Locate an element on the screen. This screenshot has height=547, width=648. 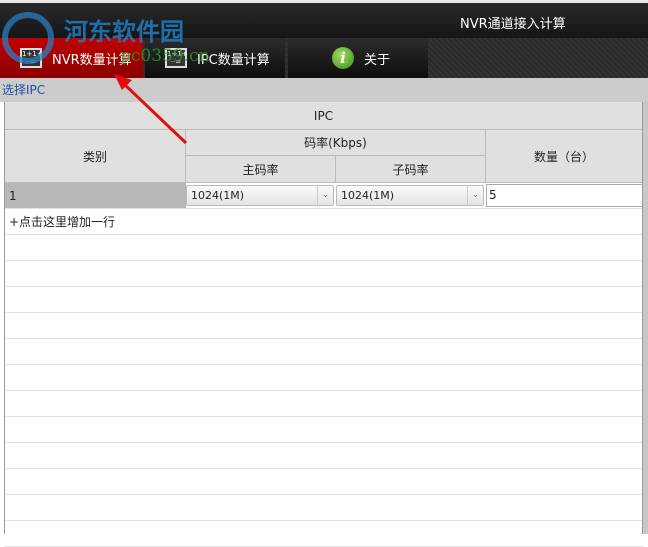
red-arrow-annotation is located at coordinates (151, 109).